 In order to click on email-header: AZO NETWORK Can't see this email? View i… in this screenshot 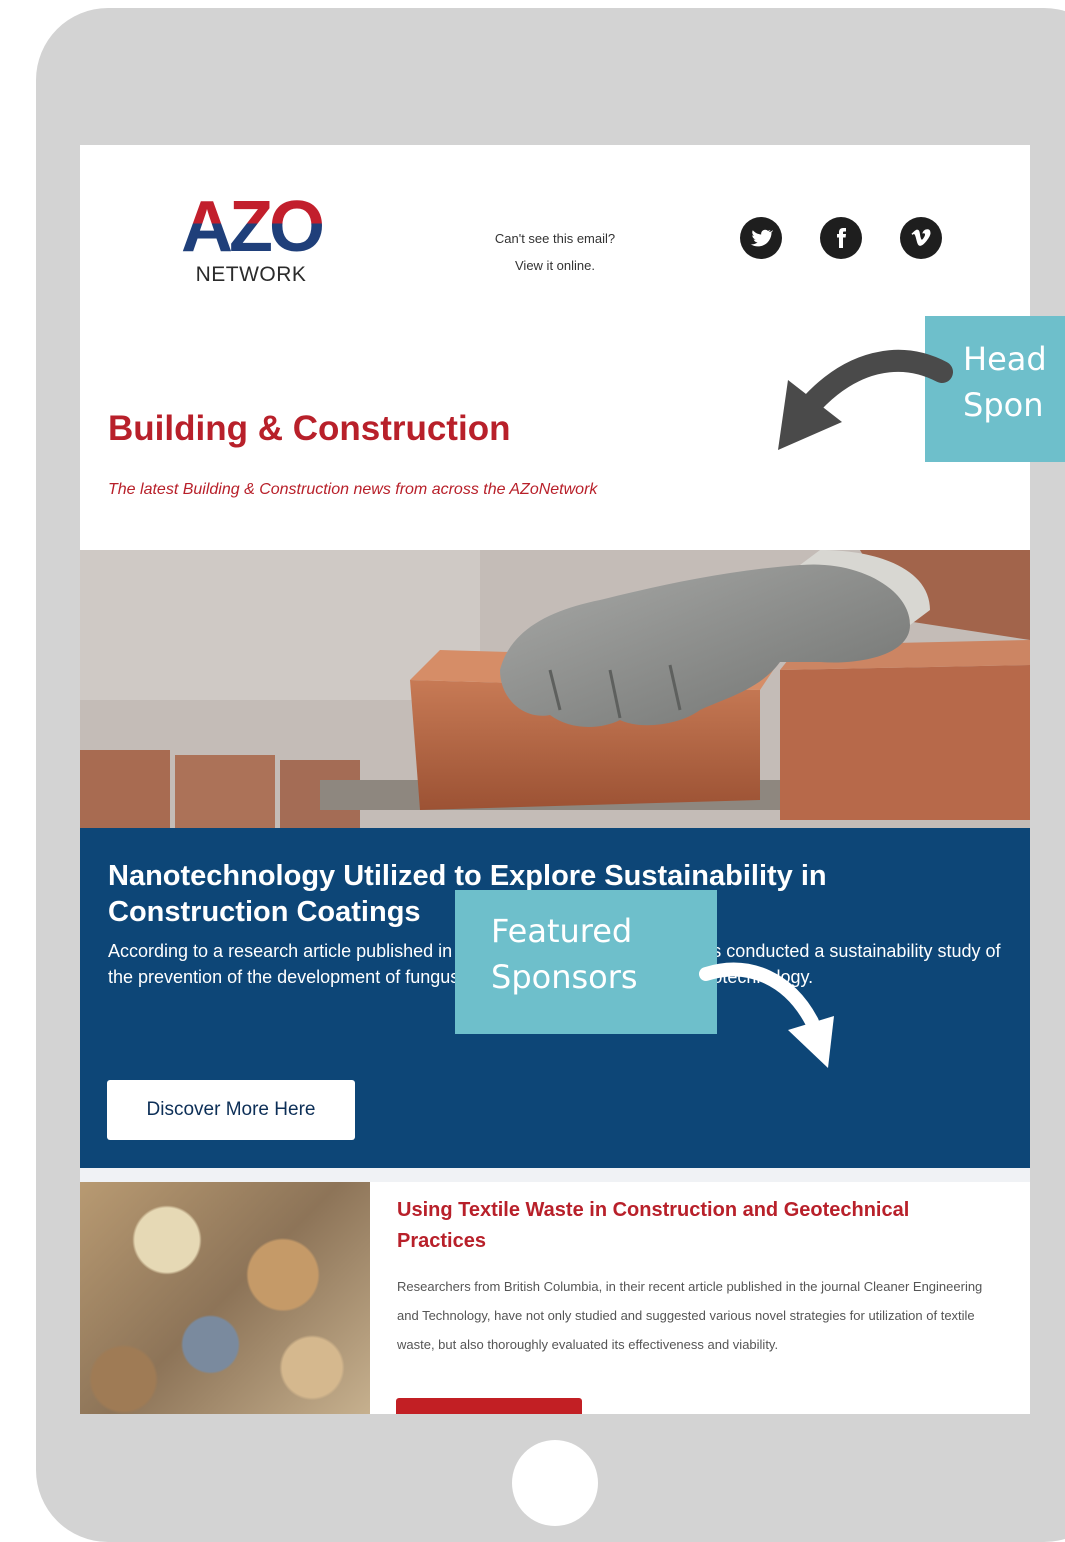, I will do `click(555, 225)`.